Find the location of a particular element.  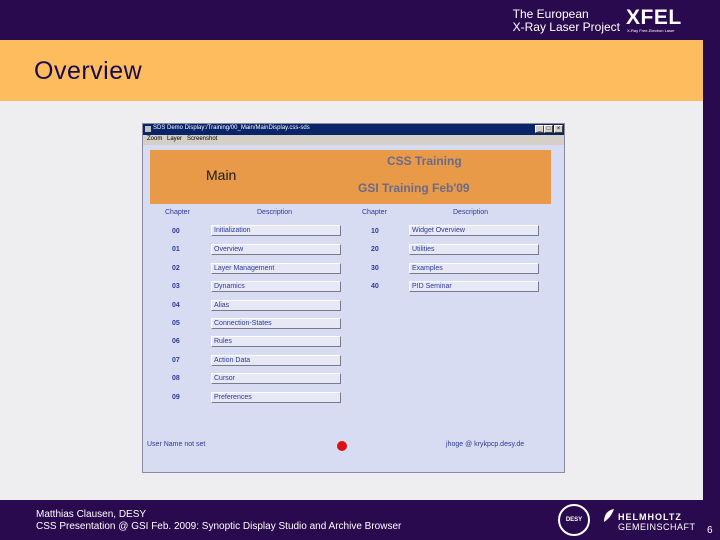

header-css-training: CSS Training is located at coordinates (424, 161).